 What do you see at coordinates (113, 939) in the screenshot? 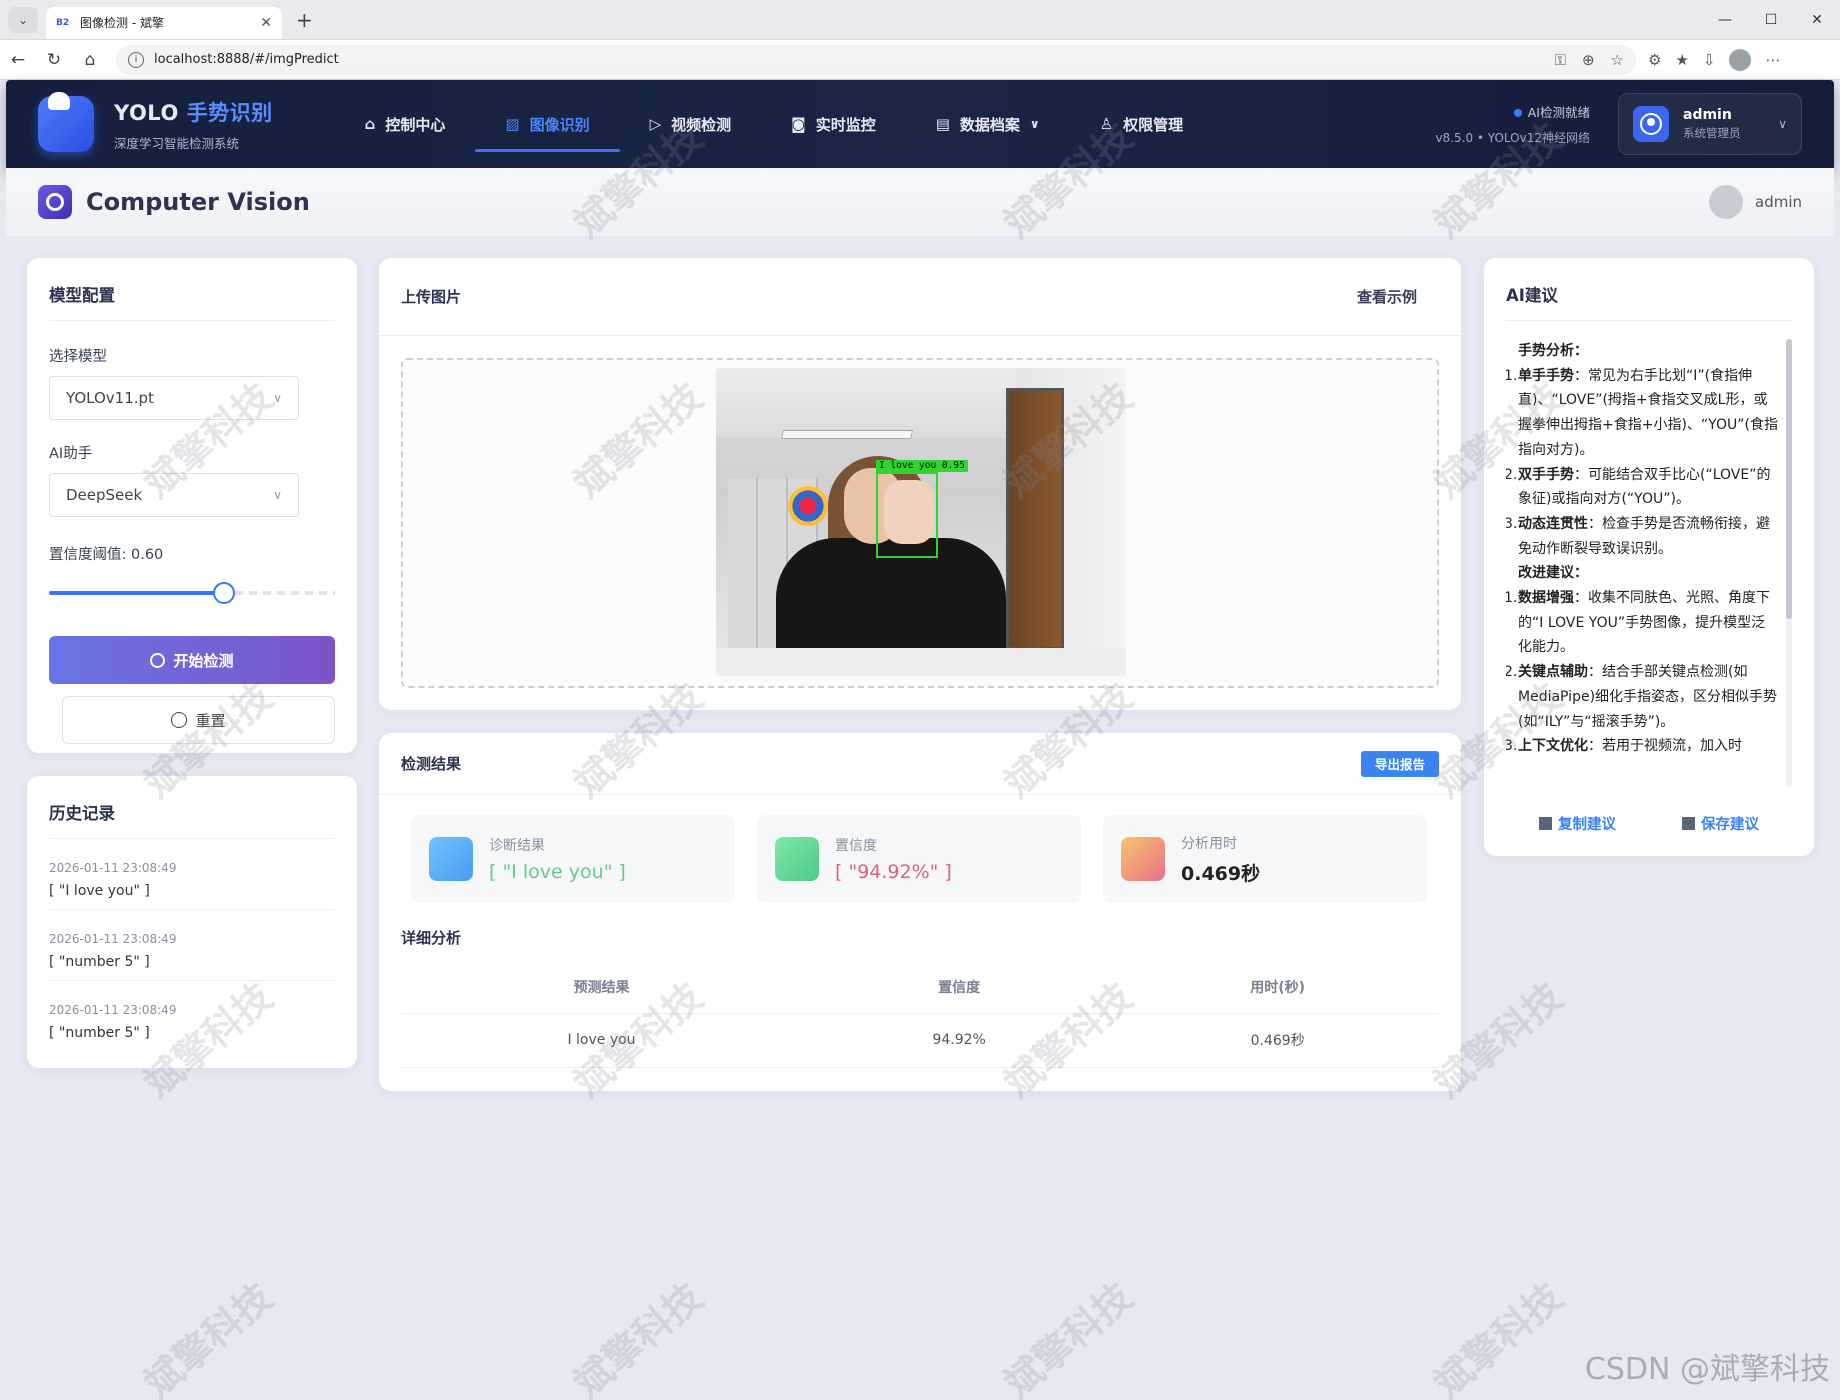
I see `history-time: 2026-01-11 23:08:49` at bounding box center [113, 939].